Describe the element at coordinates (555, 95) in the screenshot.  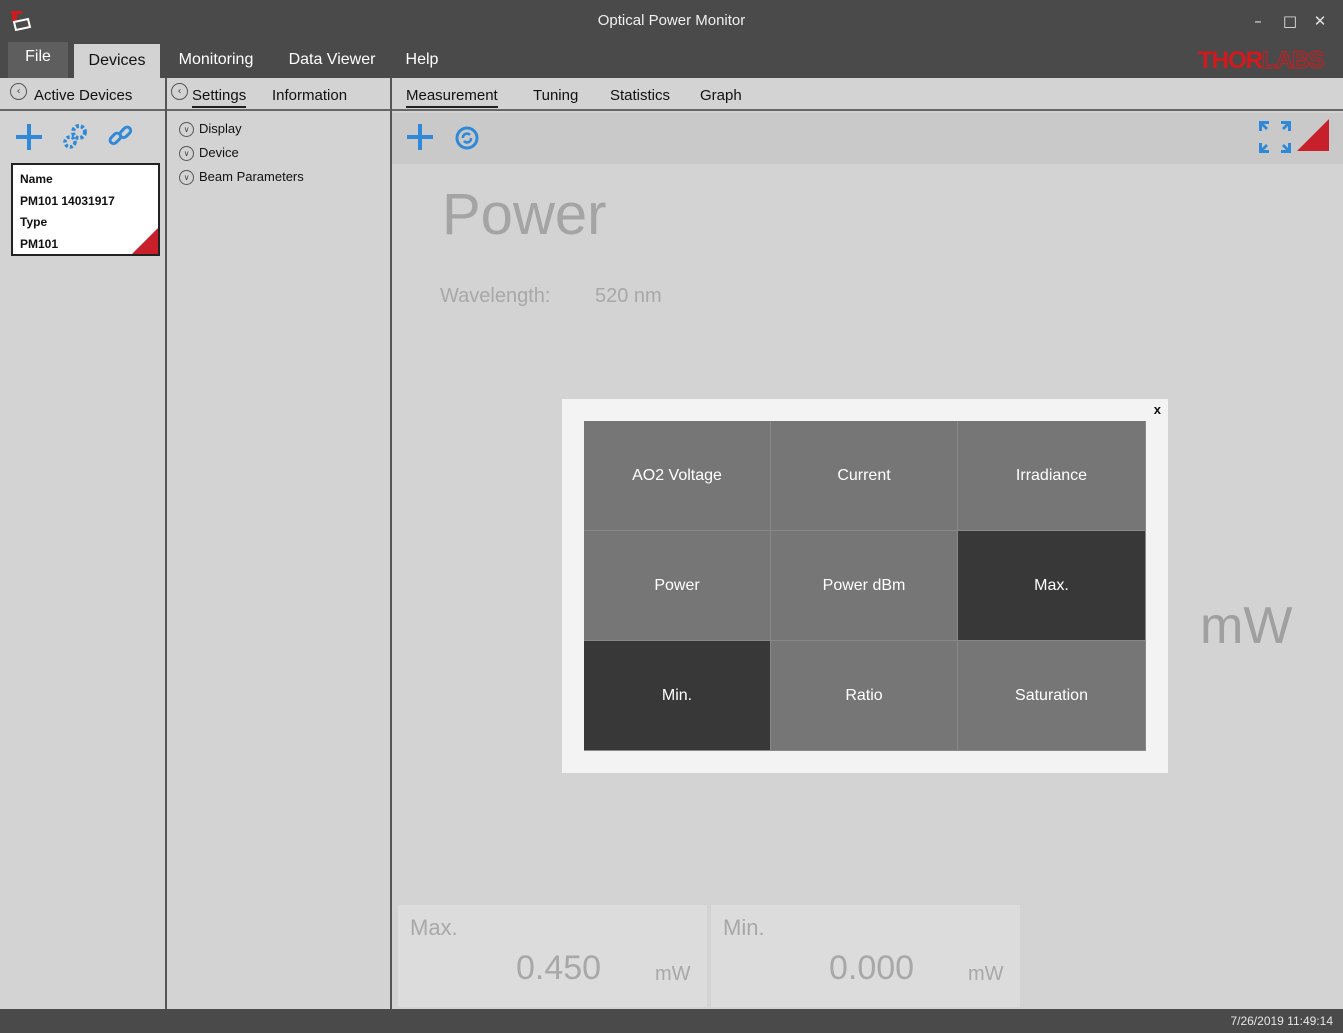
I see `tab-tuning: Tuning` at that location.